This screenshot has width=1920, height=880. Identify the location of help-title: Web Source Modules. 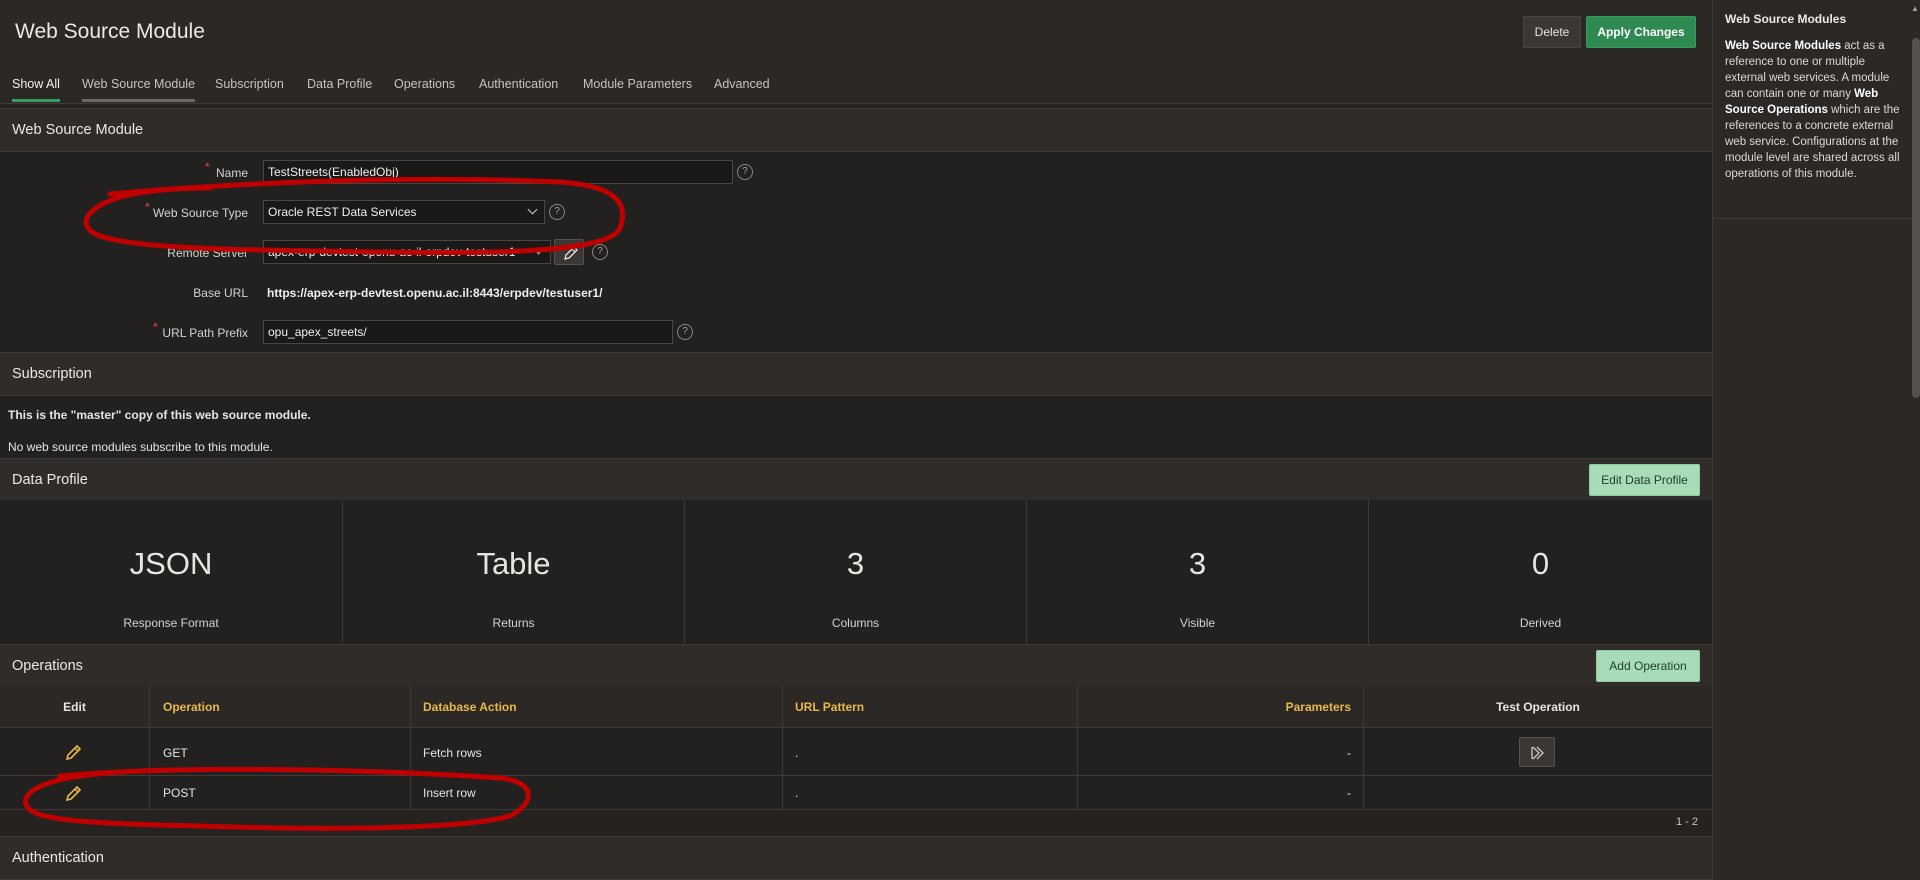
(1786, 19).